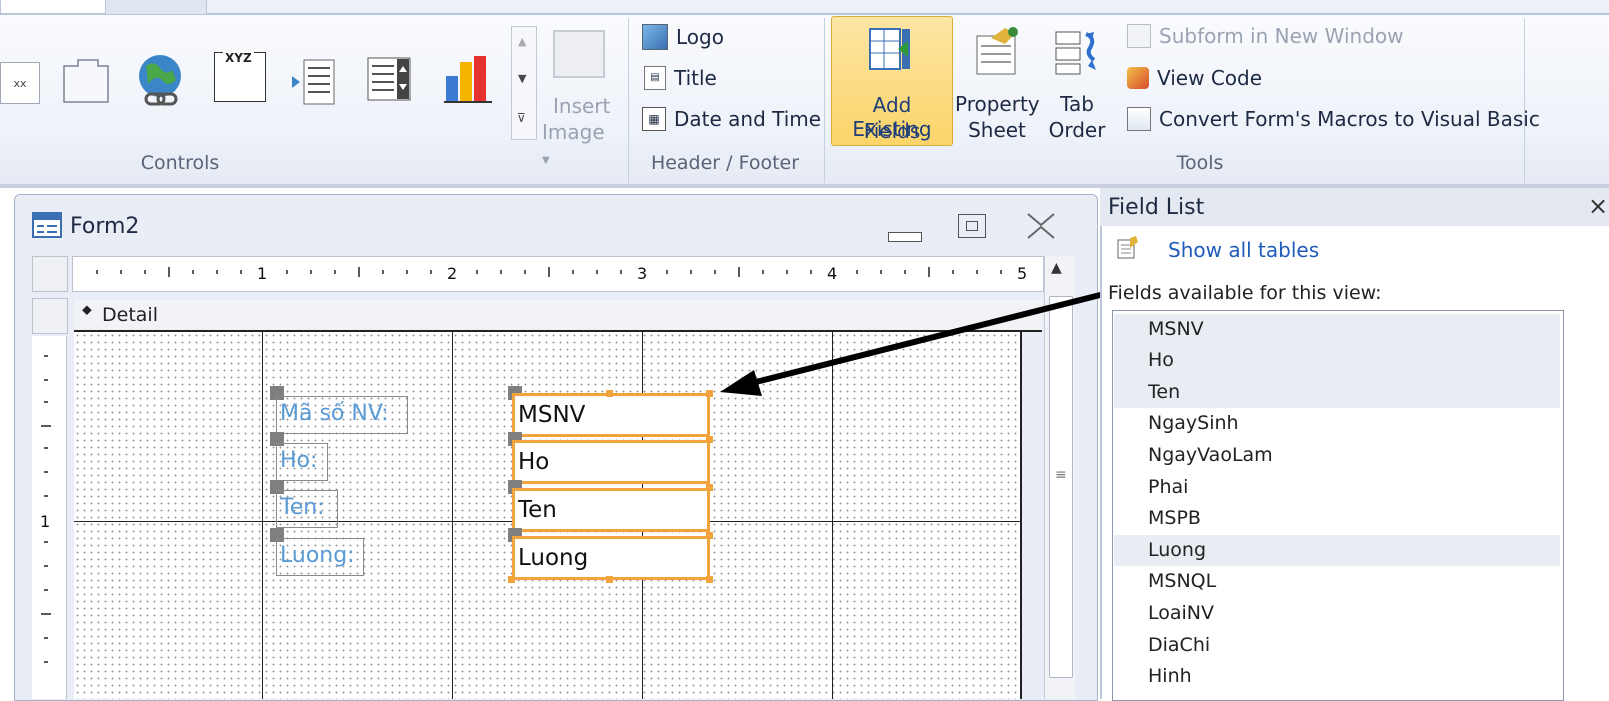  Describe the element at coordinates (262, 273) in the screenshot. I see `ruler-number: 1` at that location.